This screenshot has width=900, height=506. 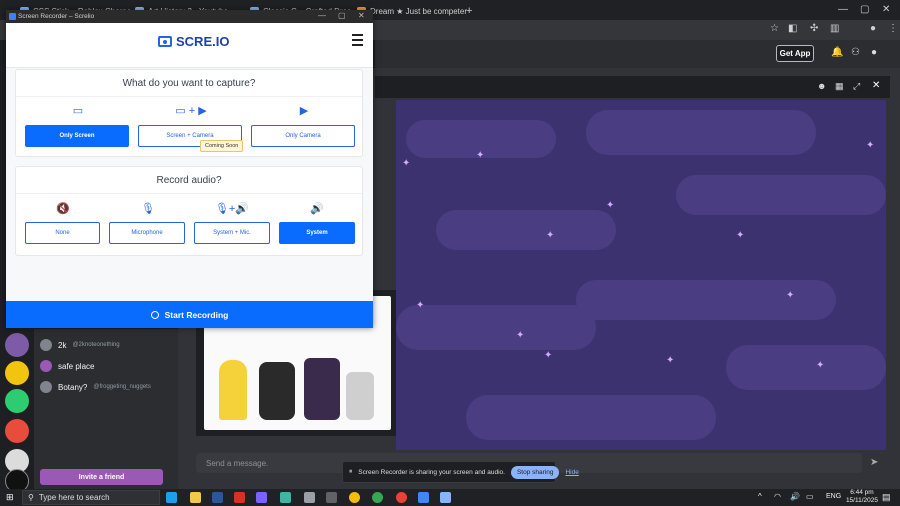 I want to click on invite-friend-button: Invite a friend, so click(x=101, y=477).